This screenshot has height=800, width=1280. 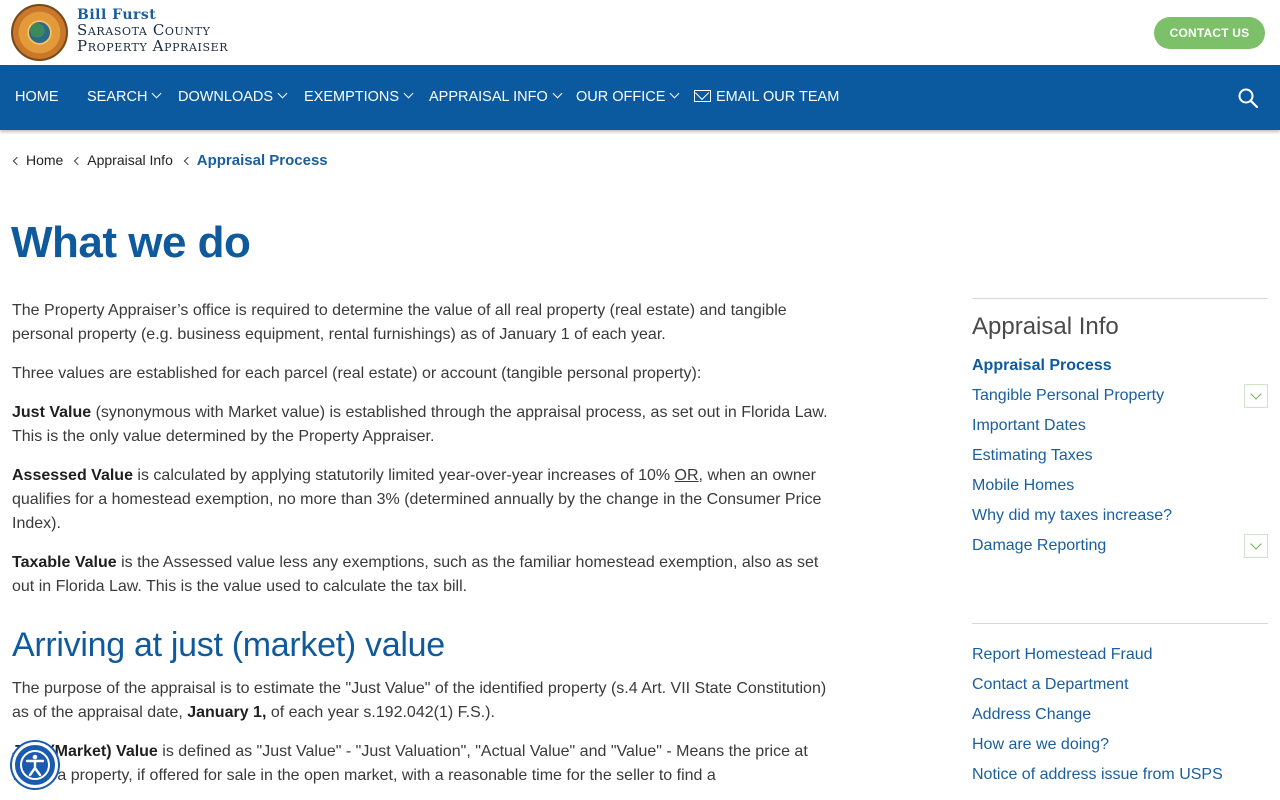 What do you see at coordinates (621, 97) in the screenshot?
I see `nav-our-office-label: OUR OFFICE` at bounding box center [621, 97].